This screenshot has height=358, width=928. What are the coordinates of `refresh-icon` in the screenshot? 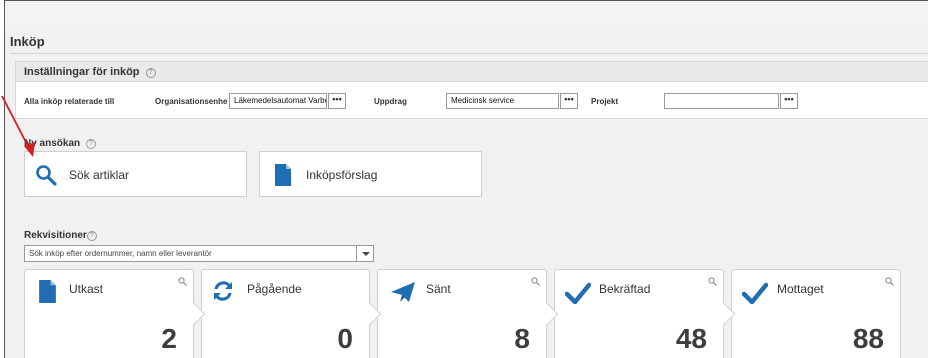 It's located at (223, 293).